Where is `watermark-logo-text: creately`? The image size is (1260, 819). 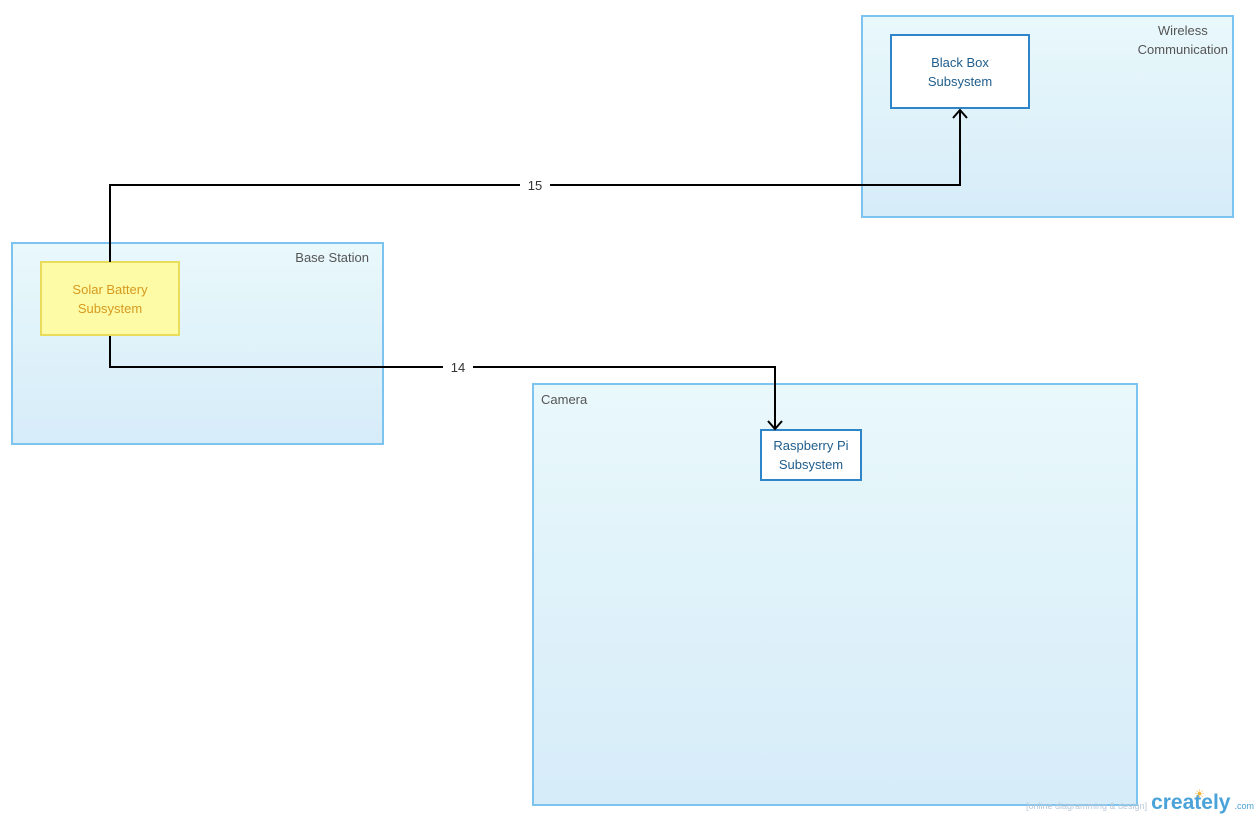
watermark-logo-text: creately is located at coordinates (1191, 802).